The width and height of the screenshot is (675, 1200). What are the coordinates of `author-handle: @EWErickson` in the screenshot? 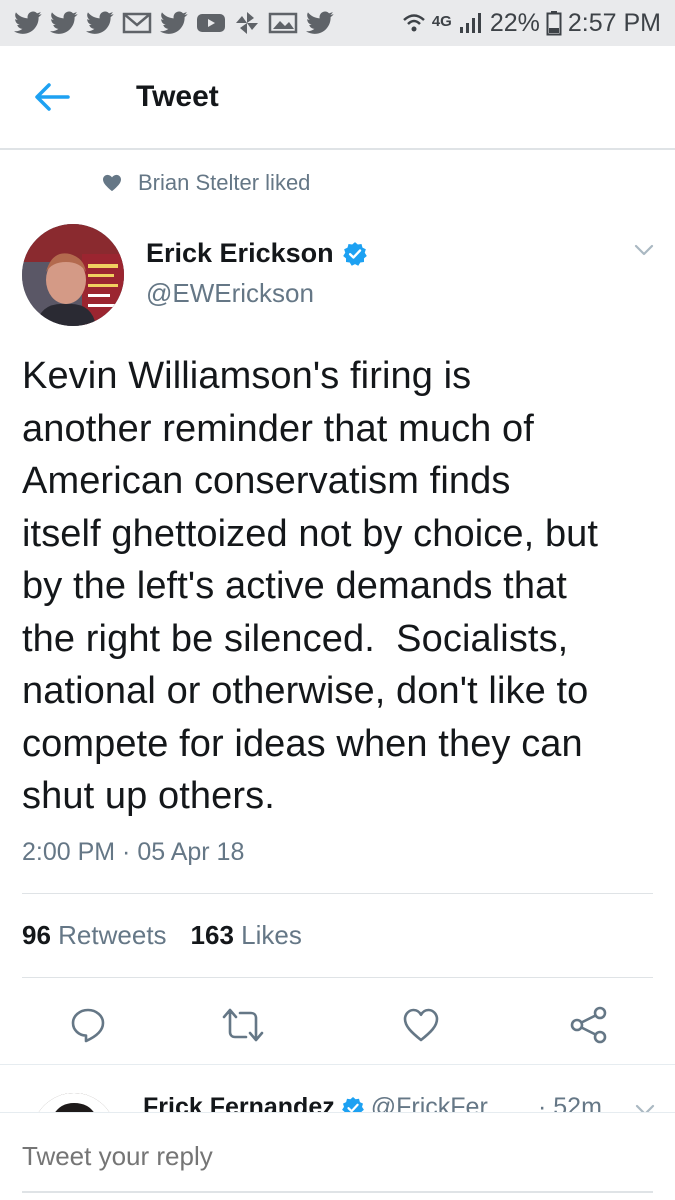 It's located at (230, 293).